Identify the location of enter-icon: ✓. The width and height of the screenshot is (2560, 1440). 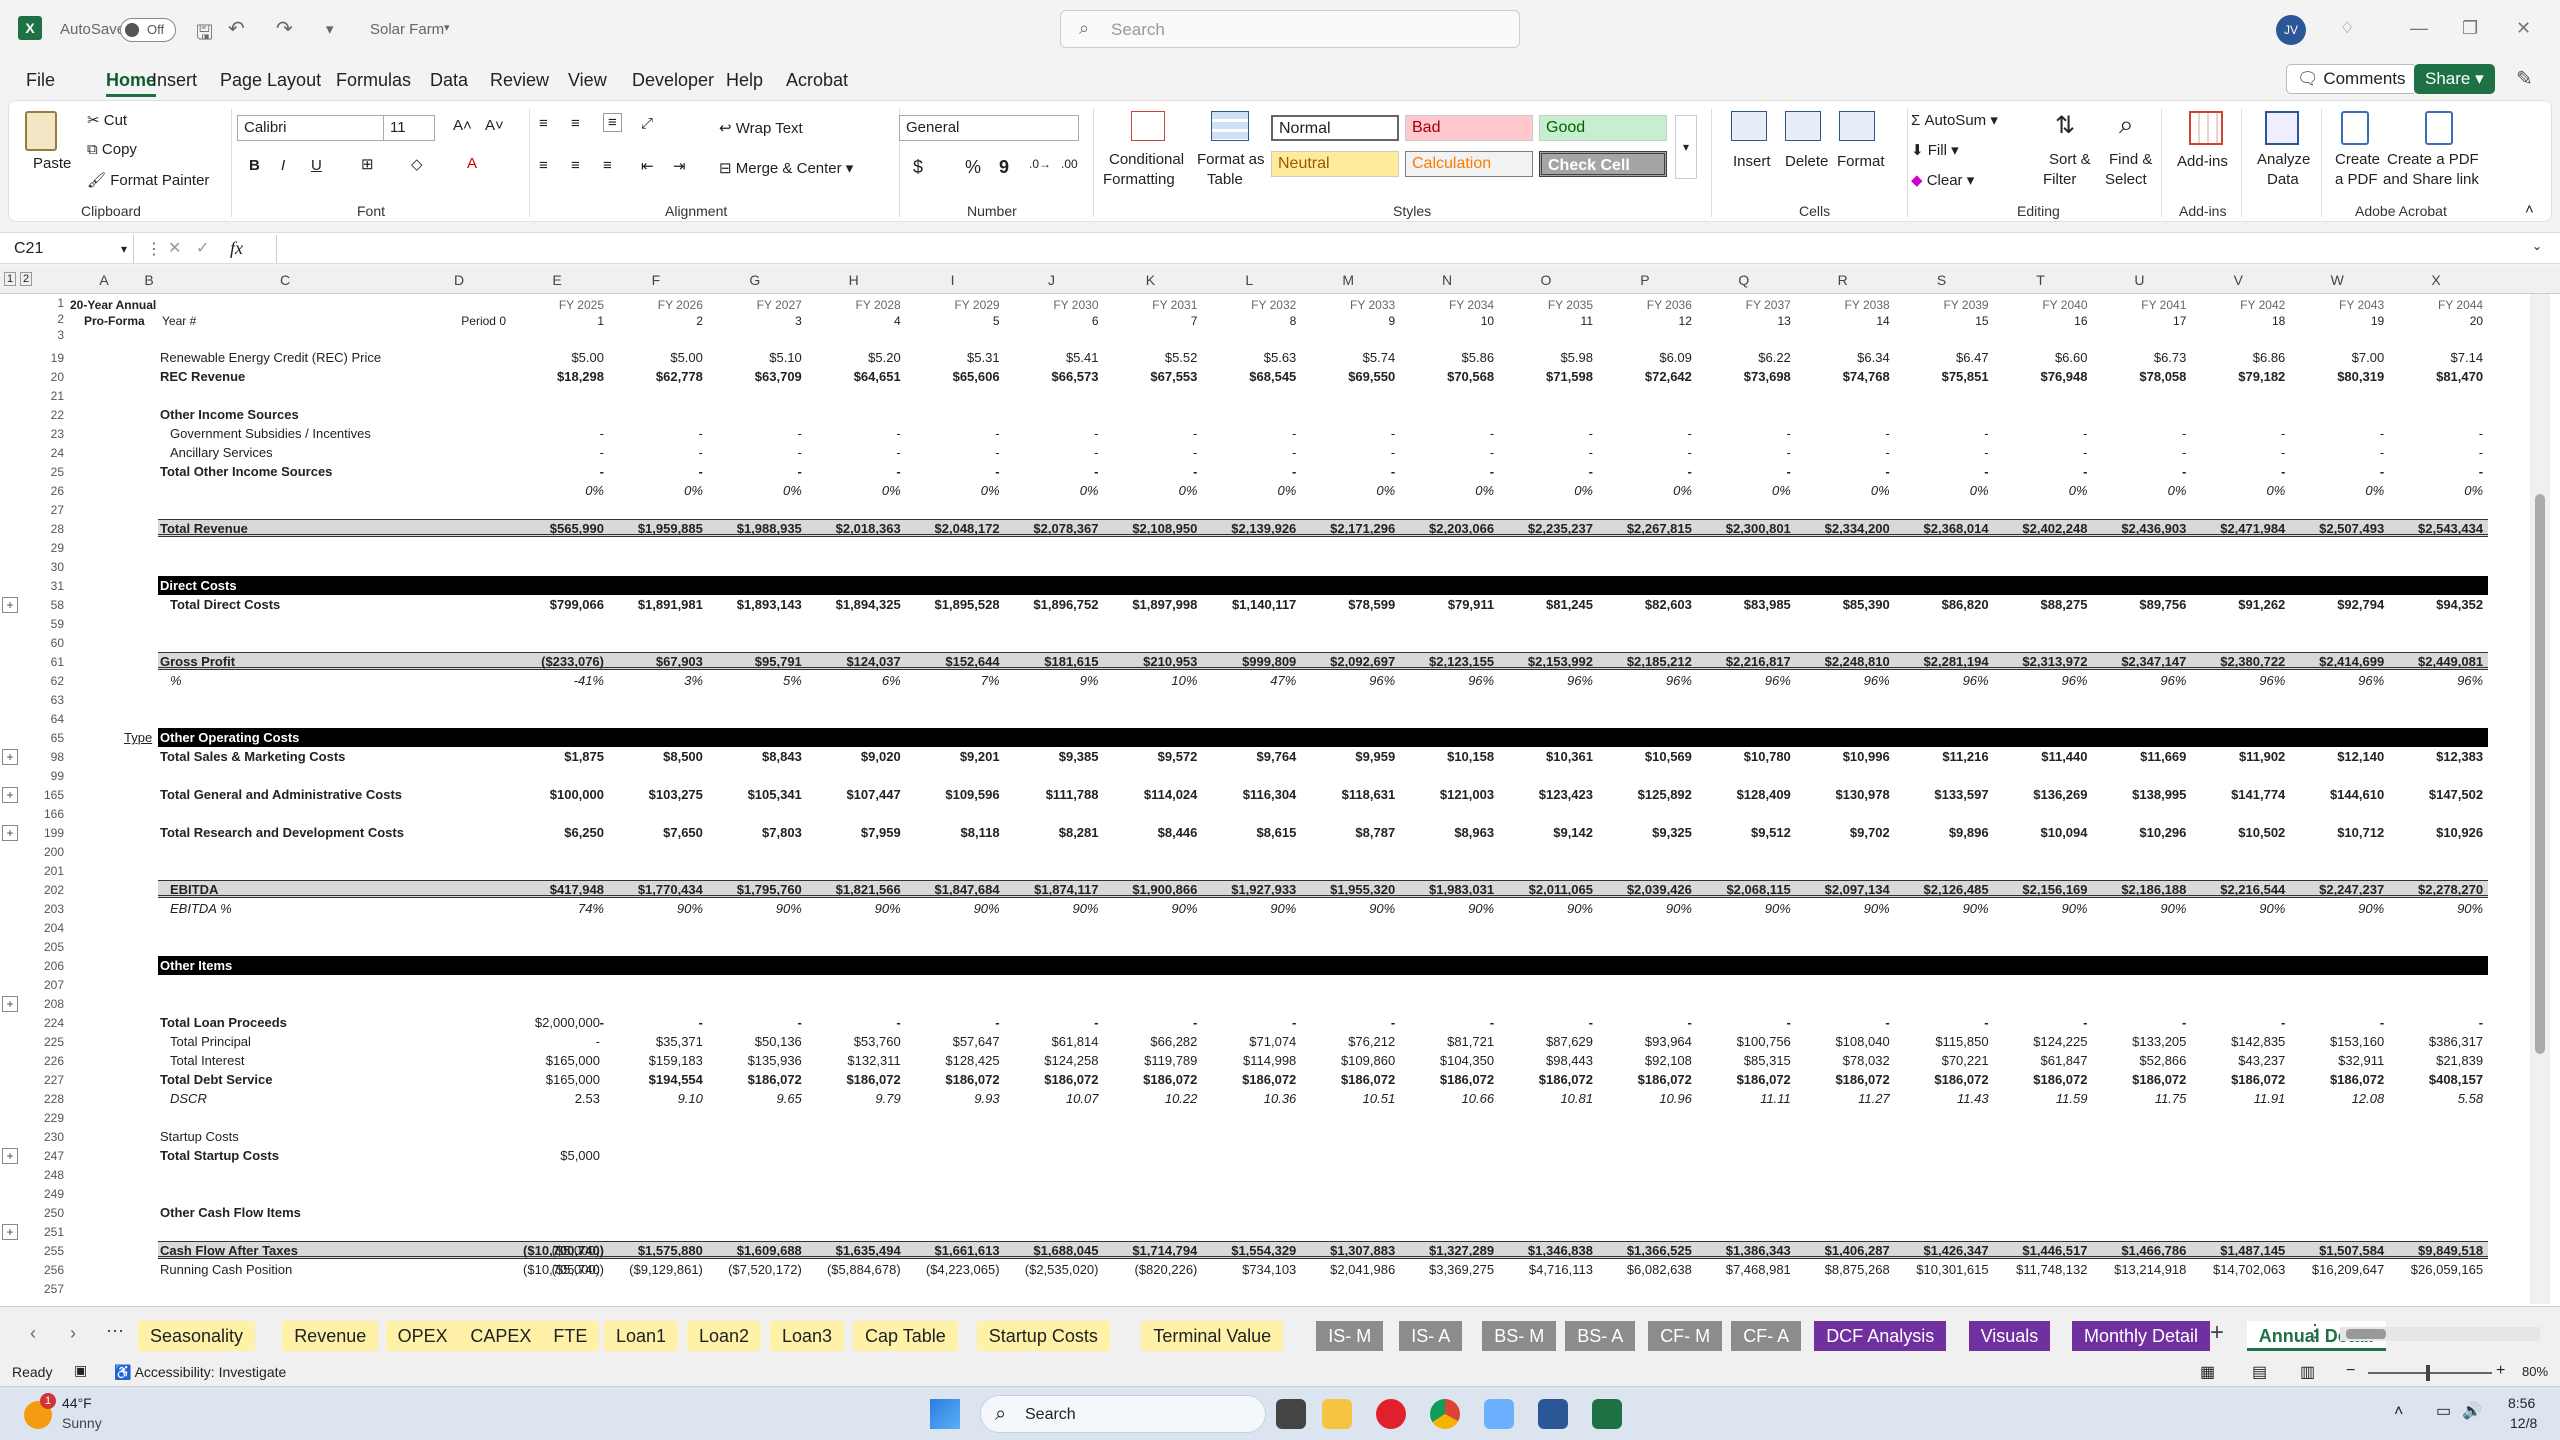
(202, 248).